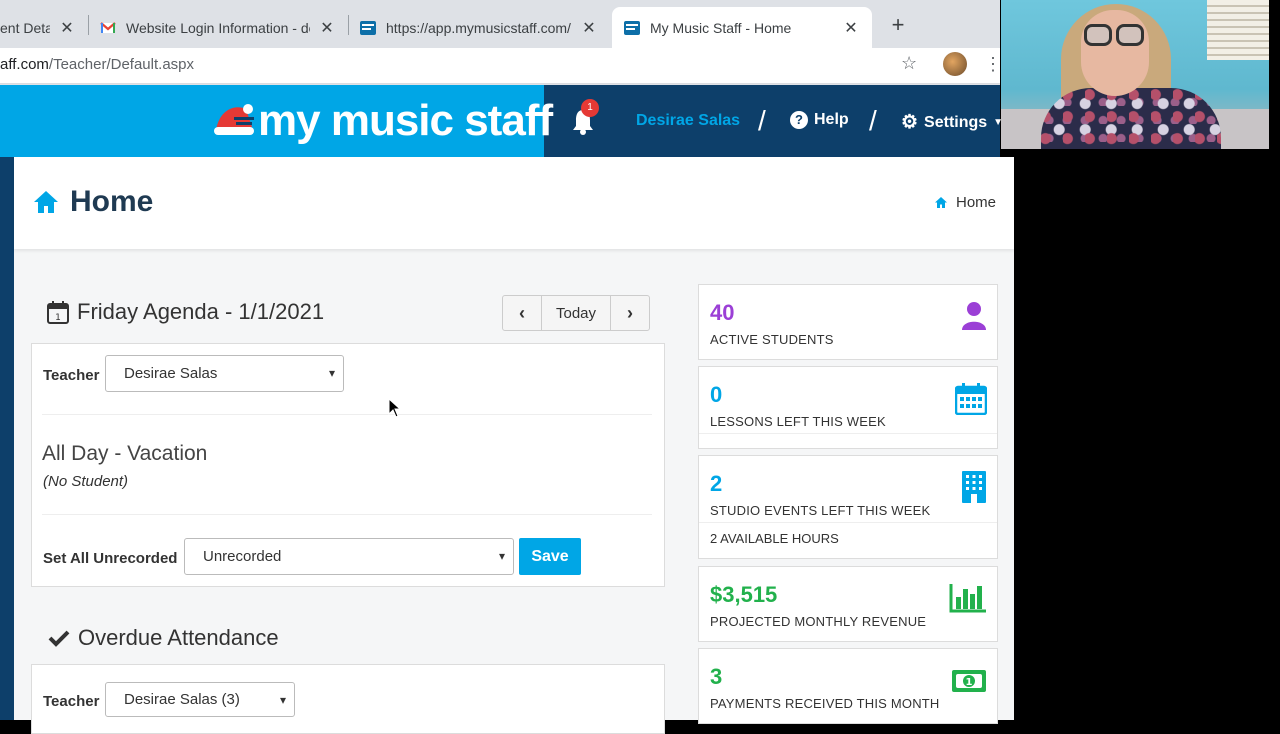 This screenshot has width=1280, height=734. I want to click on attendance-select-value: Unrecorded, so click(242, 556).